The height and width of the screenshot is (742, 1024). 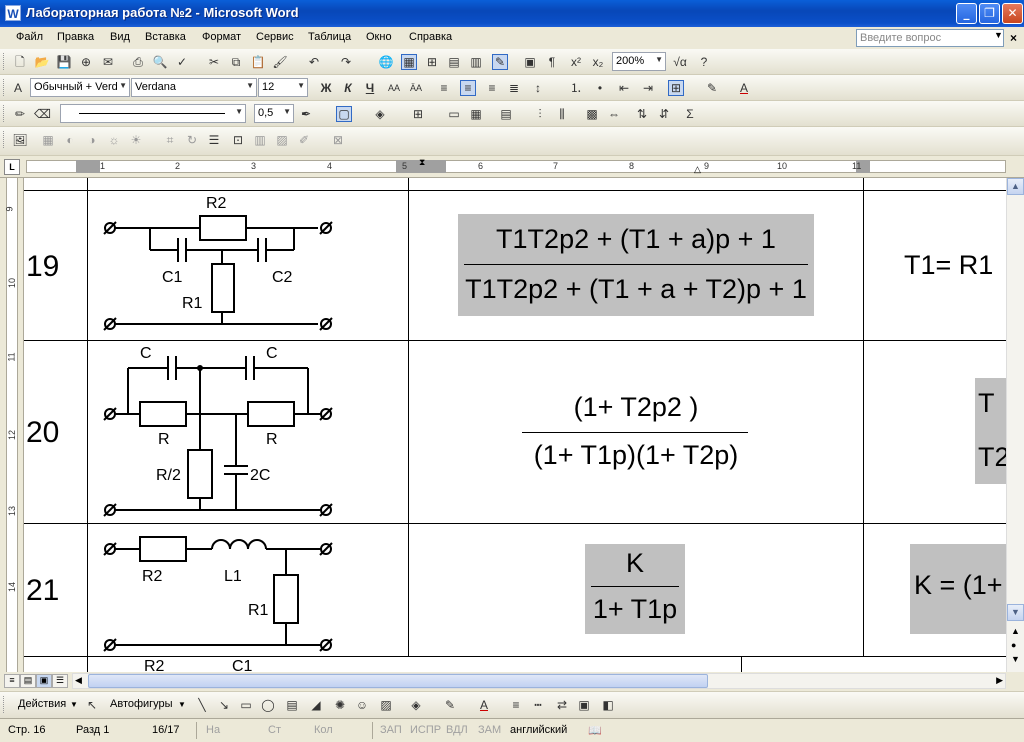 What do you see at coordinates (42, 62) in the screenshot?
I see `open-folder-icon: 📂` at bounding box center [42, 62].